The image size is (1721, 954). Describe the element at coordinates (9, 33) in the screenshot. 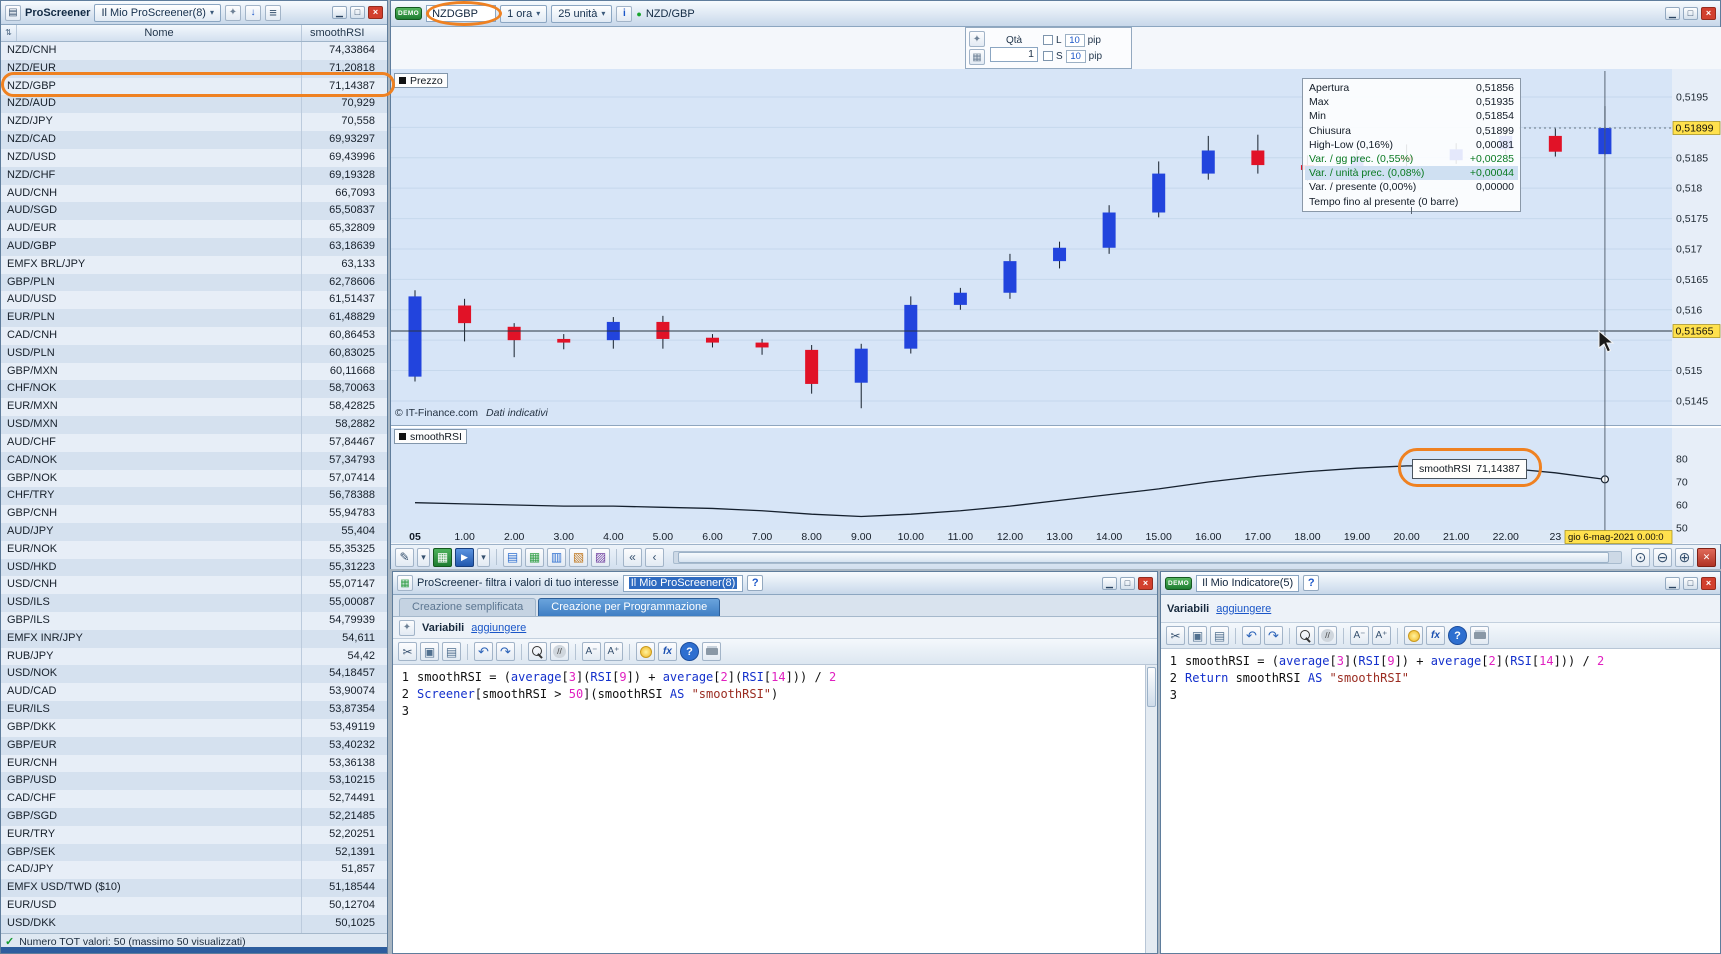

I see `sort-icon: ⇅` at that location.